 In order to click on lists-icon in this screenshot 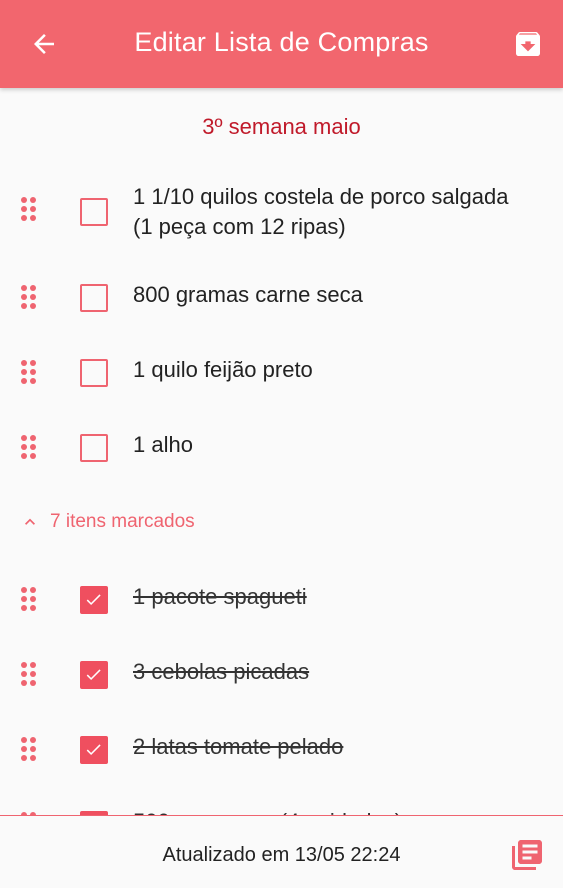, I will do `click(527, 855)`.